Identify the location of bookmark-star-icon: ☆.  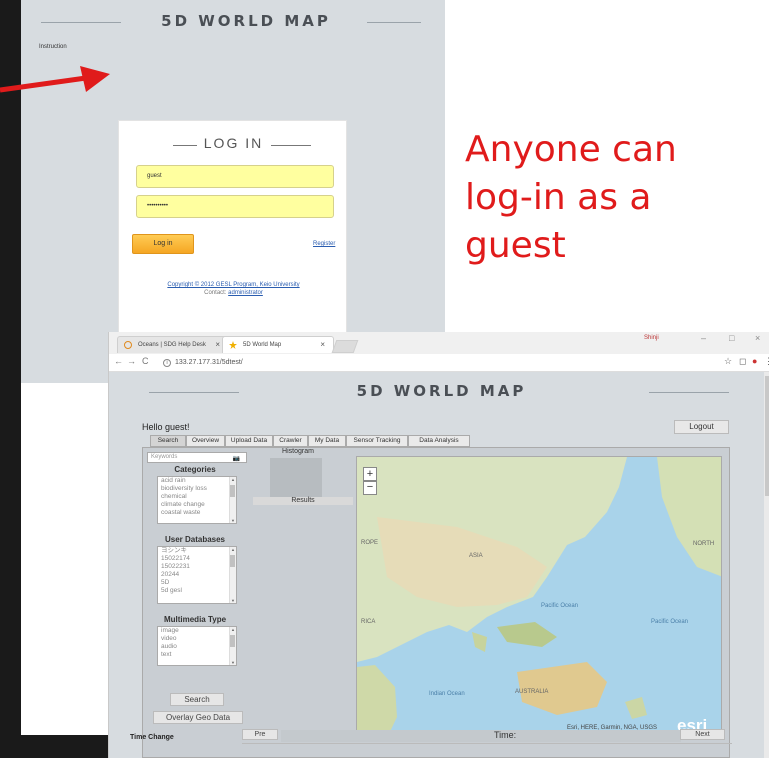
(728, 361).